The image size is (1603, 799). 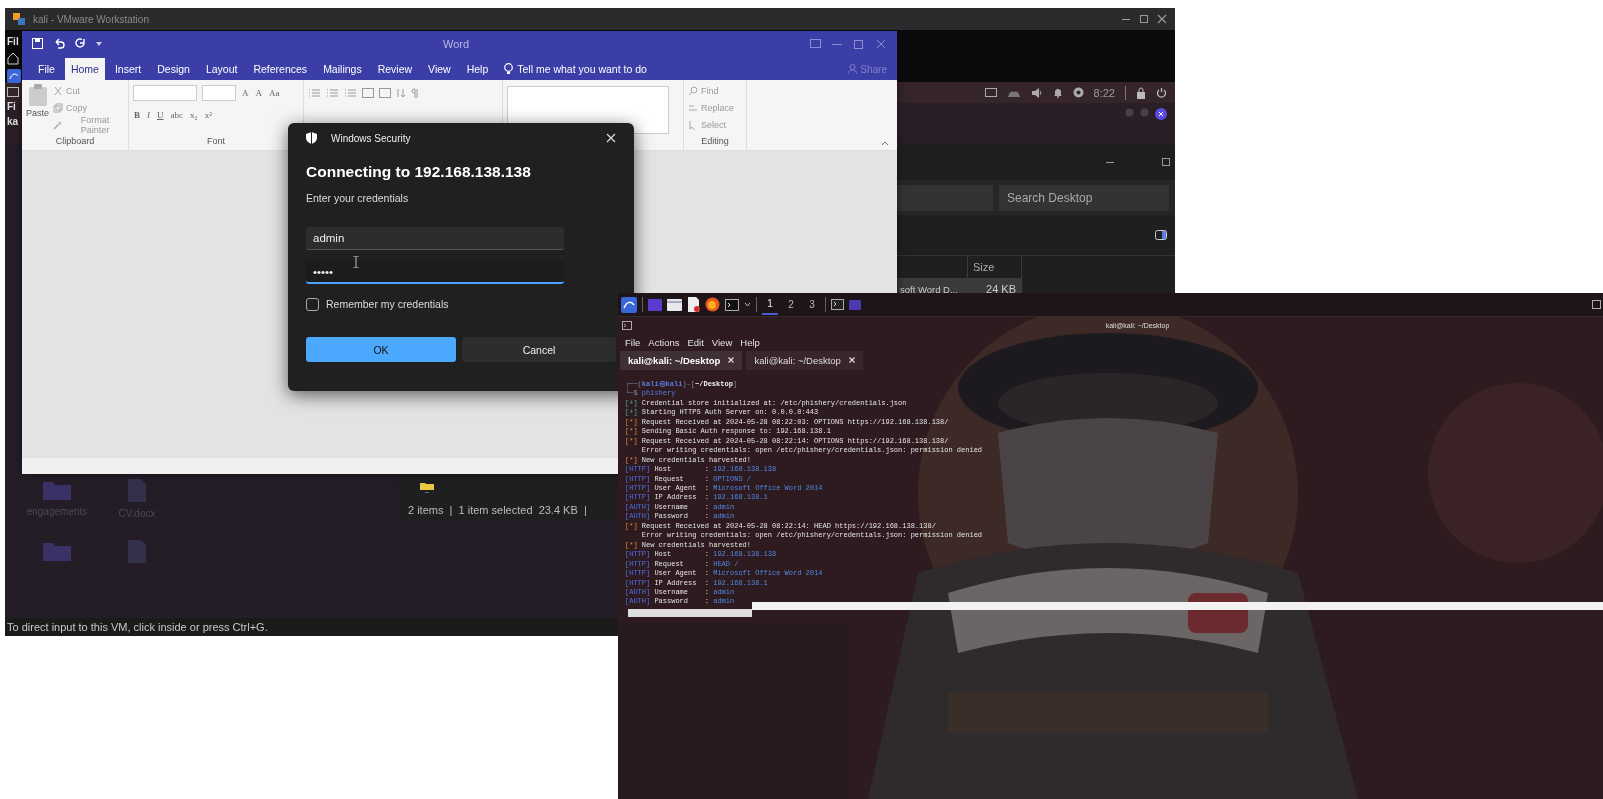 What do you see at coordinates (13, 41) in the screenshot?
I see `menu-label: Fil` at bounding box center [13, 41].